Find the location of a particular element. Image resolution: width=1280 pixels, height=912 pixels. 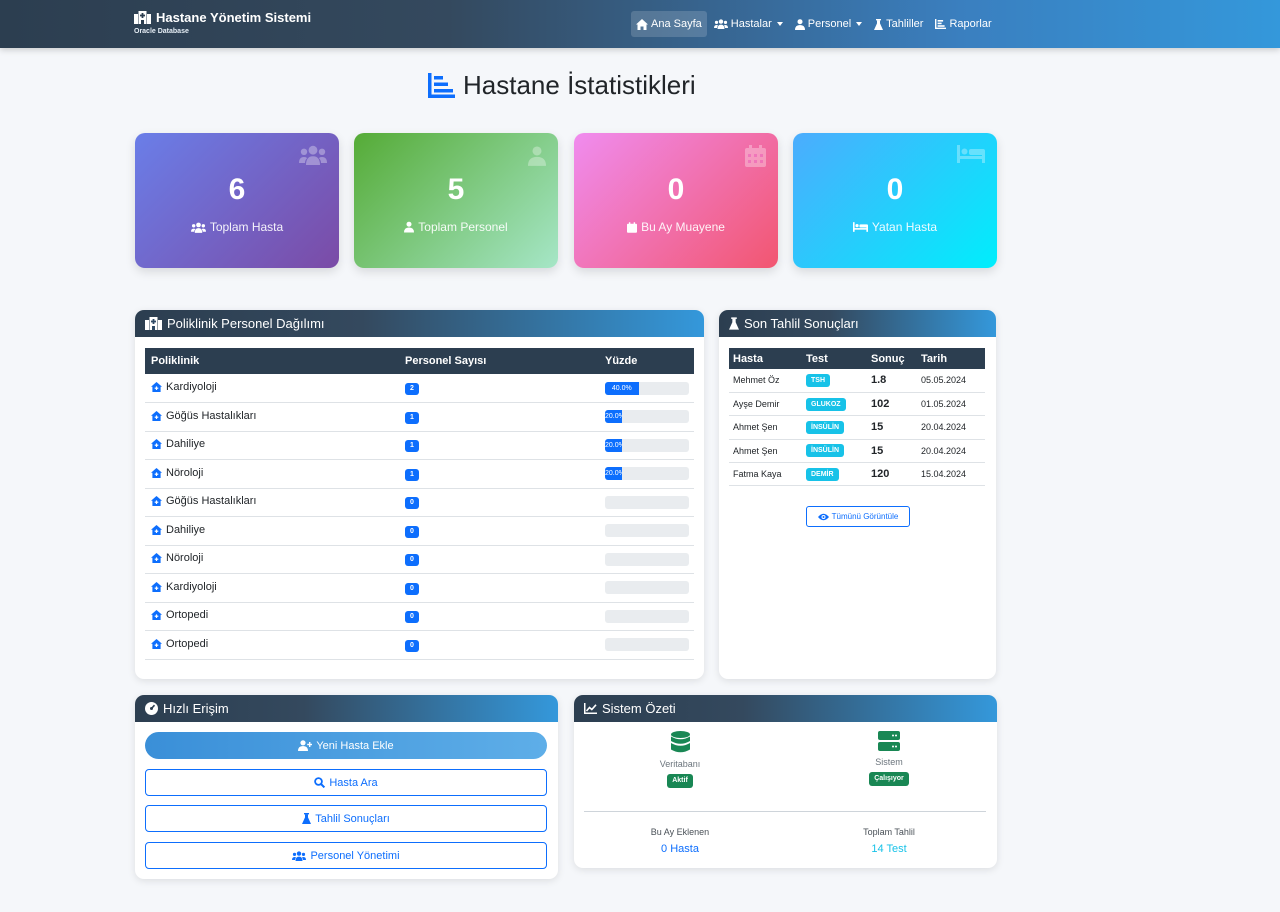

table-row: Dahiliye 1 20.0% is located at coordinates (419, 445).